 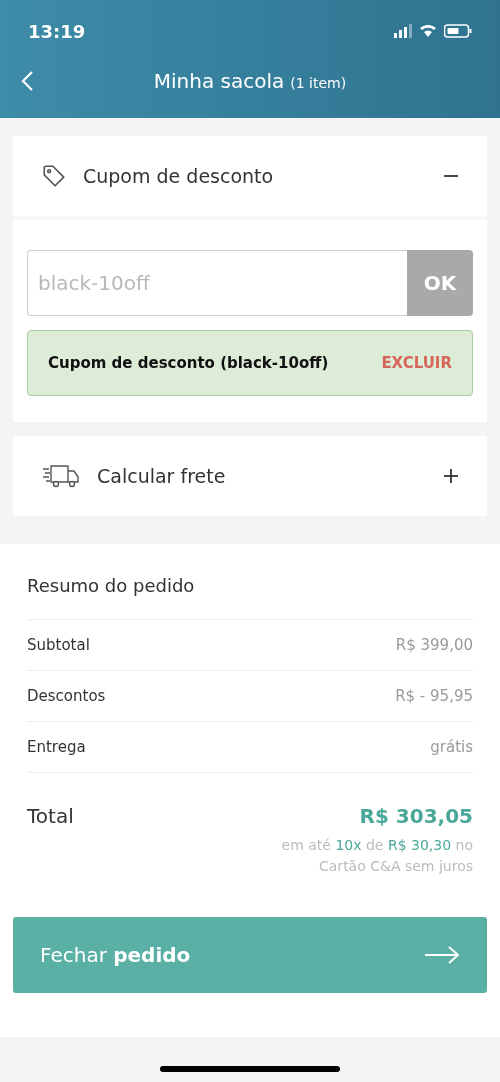 What do you see at coordinates (442, 955) in the screenshot?
I see `arrow-icon` at bounding box center [442, 955].